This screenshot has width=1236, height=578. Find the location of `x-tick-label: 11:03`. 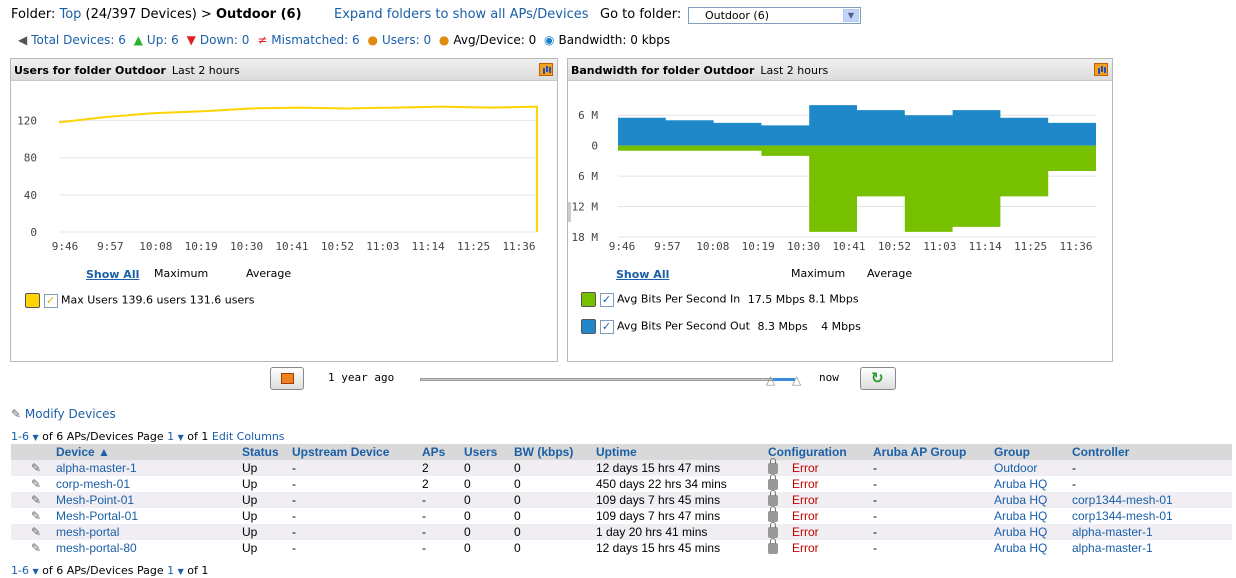

x-tick-label: 11:03 is located at coordinates (939, 246).